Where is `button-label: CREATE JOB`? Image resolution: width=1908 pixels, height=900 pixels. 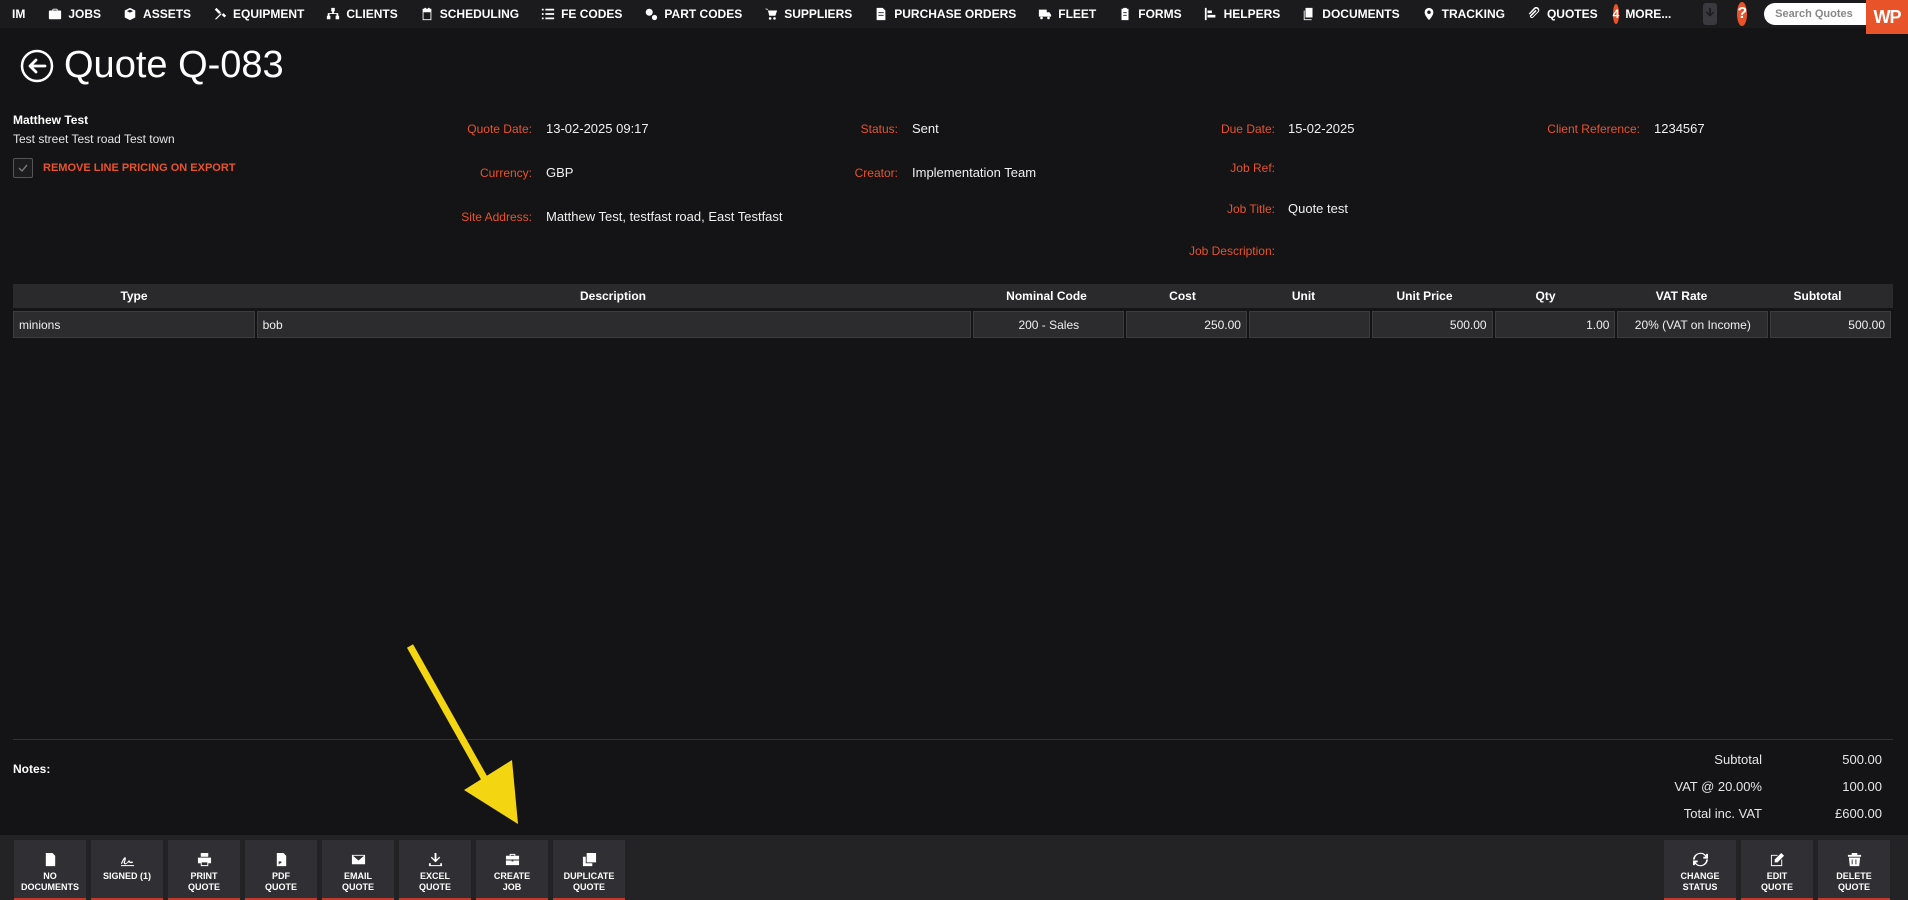
button-label: CREATE JOB is located at coordinates (512, 881).